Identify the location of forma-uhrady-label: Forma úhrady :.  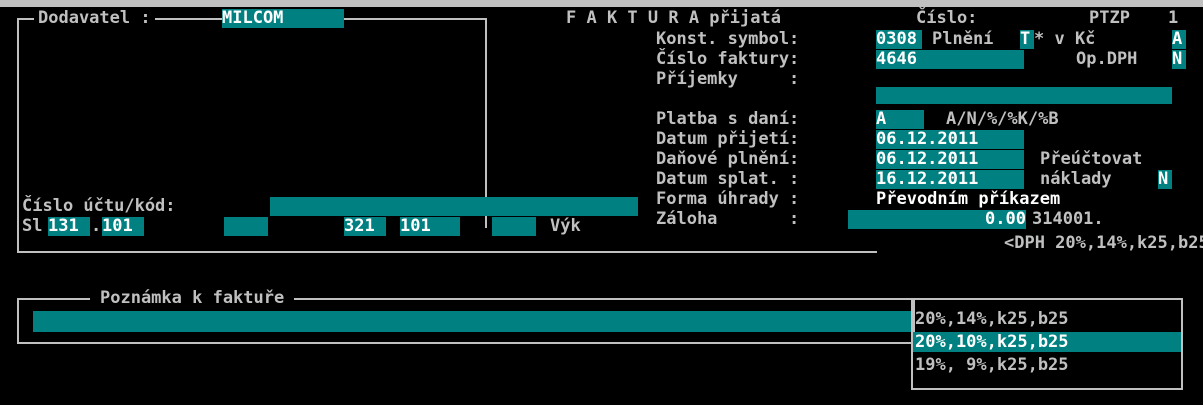
(728, 199).